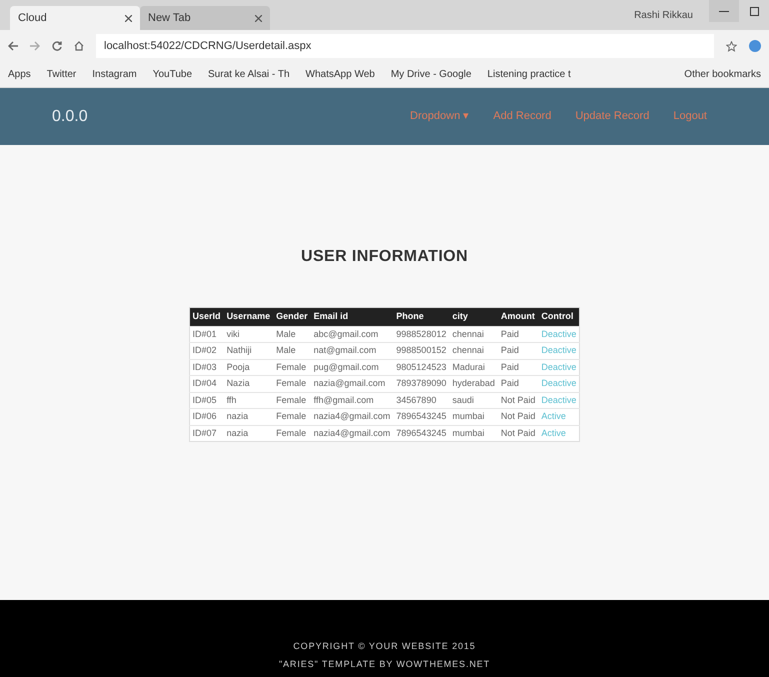 This screenshot has width=769, height=677. What do you see at coordinates (352, 384) in the screenshot?
I see `table-cell: nazia@gmail.com` at bounding box center [352, 384].